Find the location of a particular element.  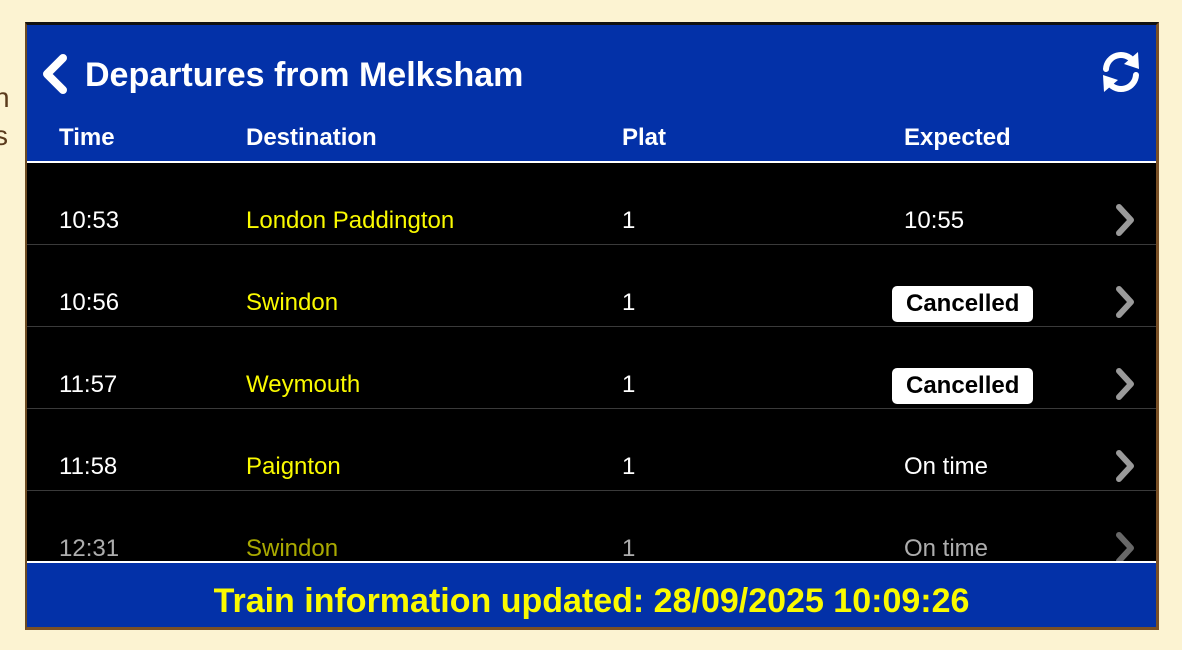

background-text-fragment: s is located at coordinates (4, 135).